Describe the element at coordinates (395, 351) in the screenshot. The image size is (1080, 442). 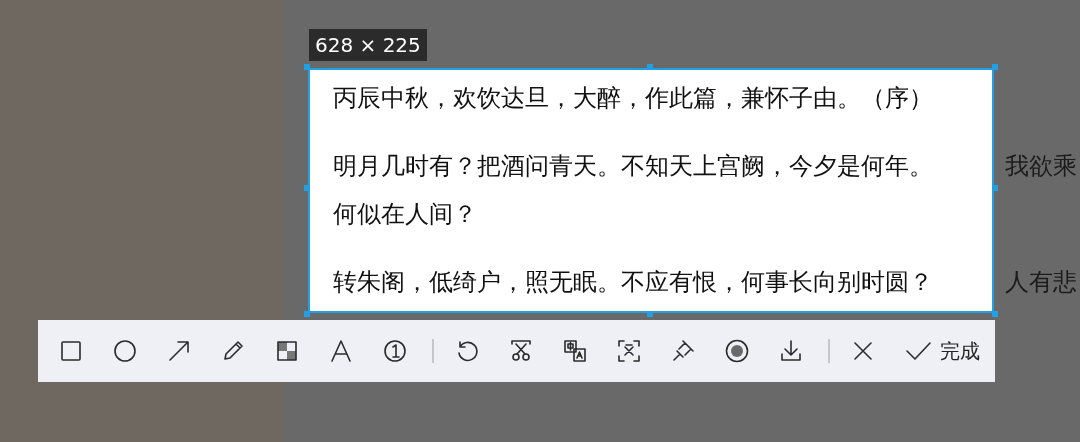
I see `number-icon` at that location.